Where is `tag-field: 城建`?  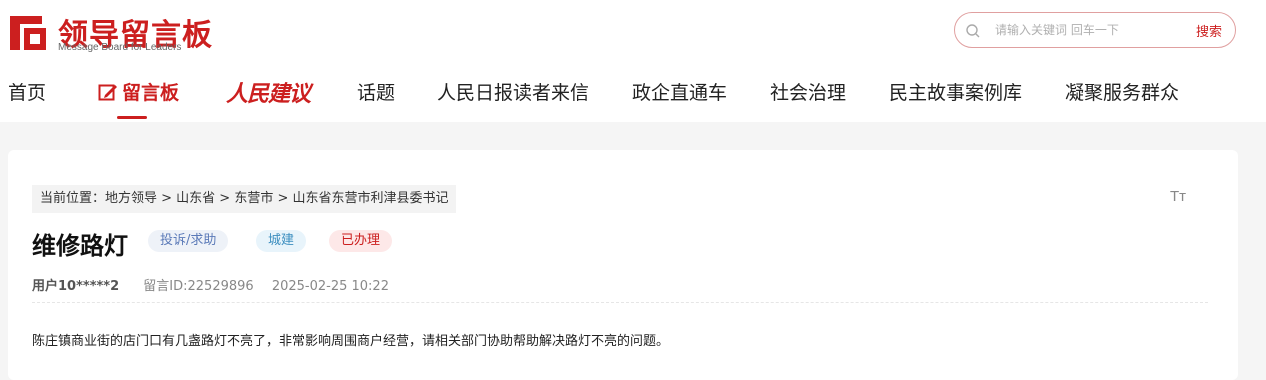 tag-field: 城建 is located at coordinates (281, 241).